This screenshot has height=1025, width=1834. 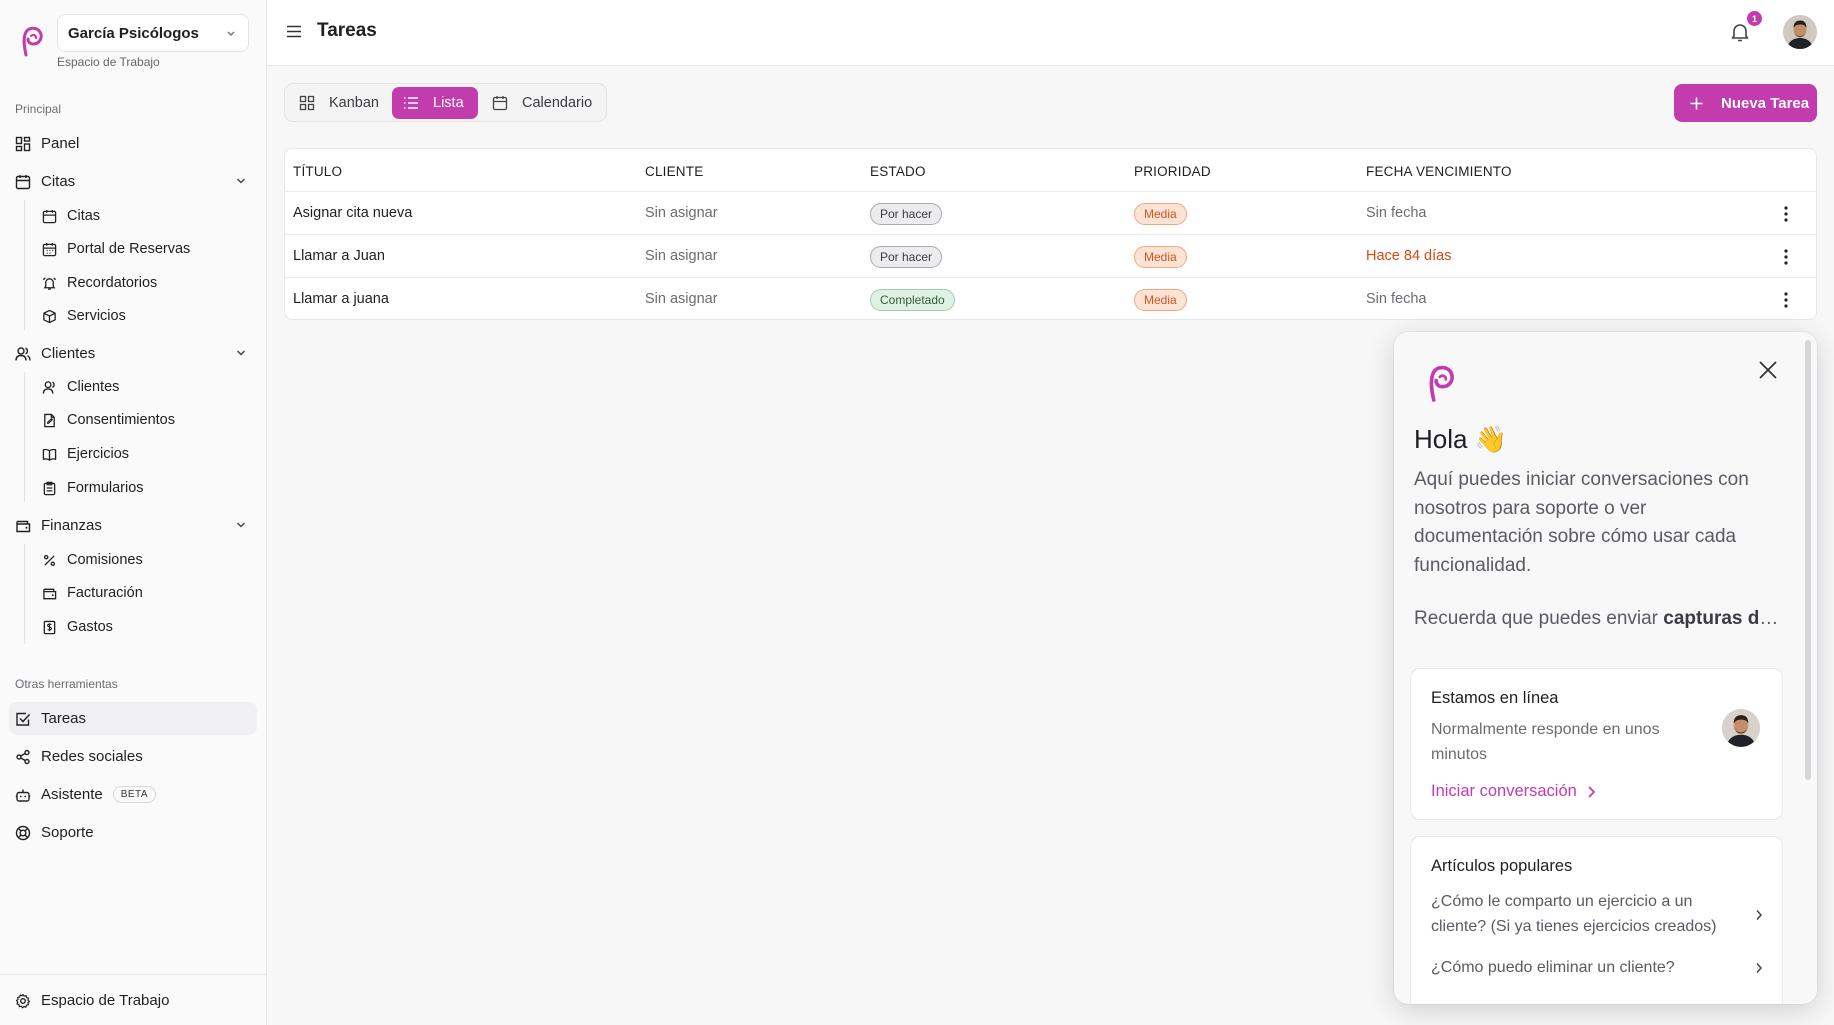 What do you see at coordinates (68, 353) in the screenshot?
I see `nav-clientes-label: Clientes` at bounding box center [68, 353].